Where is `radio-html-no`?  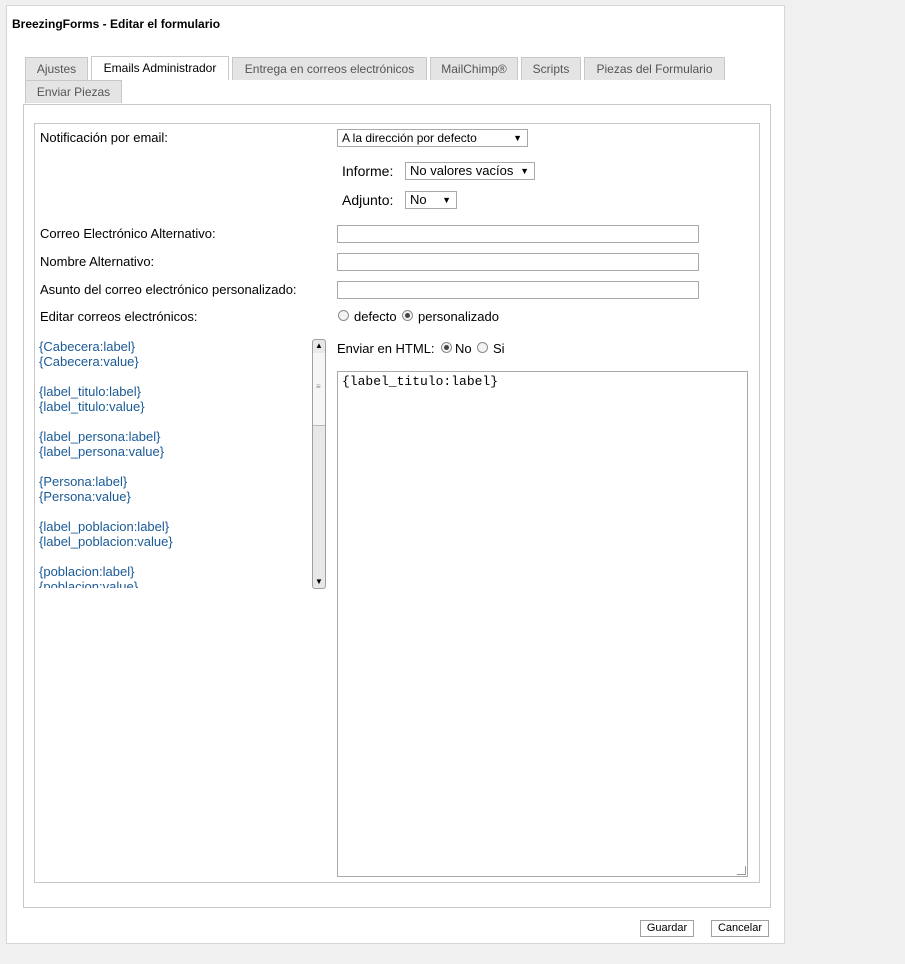
radio-html-no is located at coordinates (446, 347).